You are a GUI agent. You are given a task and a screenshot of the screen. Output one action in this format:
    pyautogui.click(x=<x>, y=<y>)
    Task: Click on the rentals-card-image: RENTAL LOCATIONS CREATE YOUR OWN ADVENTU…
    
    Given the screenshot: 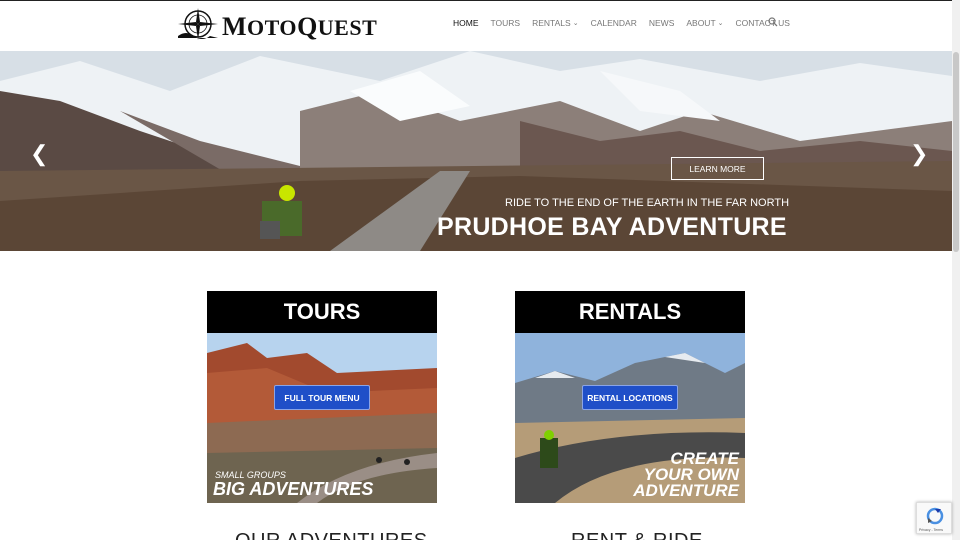 What is the action you would take?
    pyautogui.click(x=630, y=418)
    